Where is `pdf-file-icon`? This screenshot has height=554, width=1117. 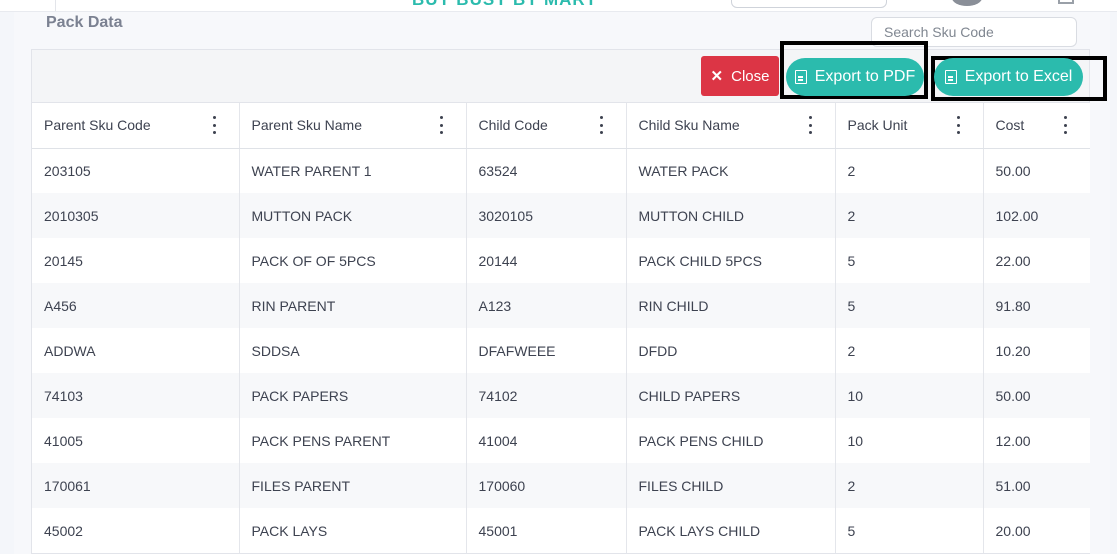
pdf-file-icon is located at coordinates (800, 77).